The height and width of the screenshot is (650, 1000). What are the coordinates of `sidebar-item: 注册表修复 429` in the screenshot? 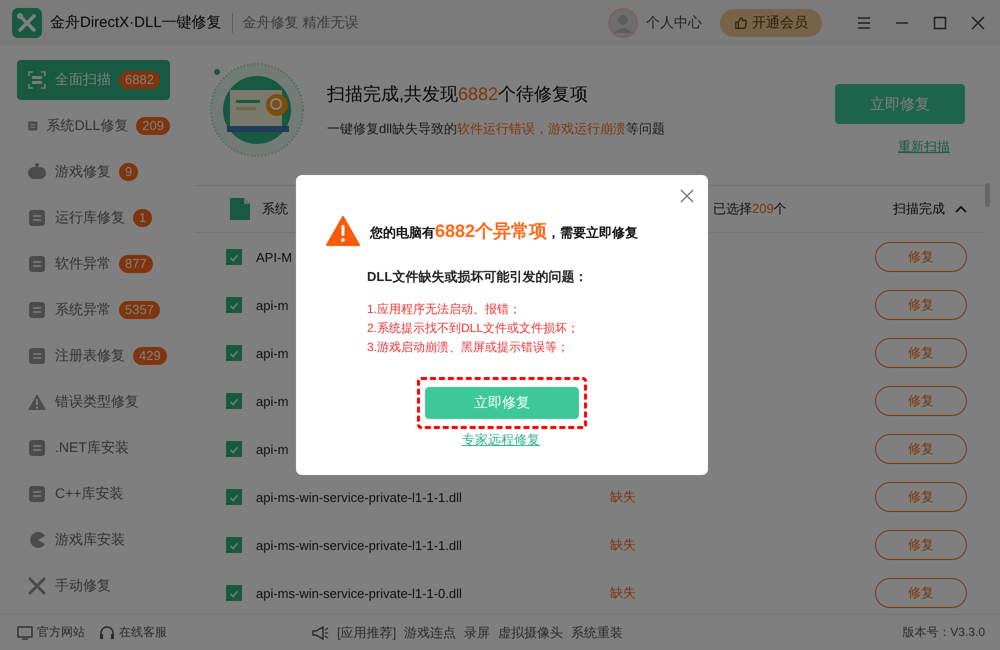 It's located at (93, 356).